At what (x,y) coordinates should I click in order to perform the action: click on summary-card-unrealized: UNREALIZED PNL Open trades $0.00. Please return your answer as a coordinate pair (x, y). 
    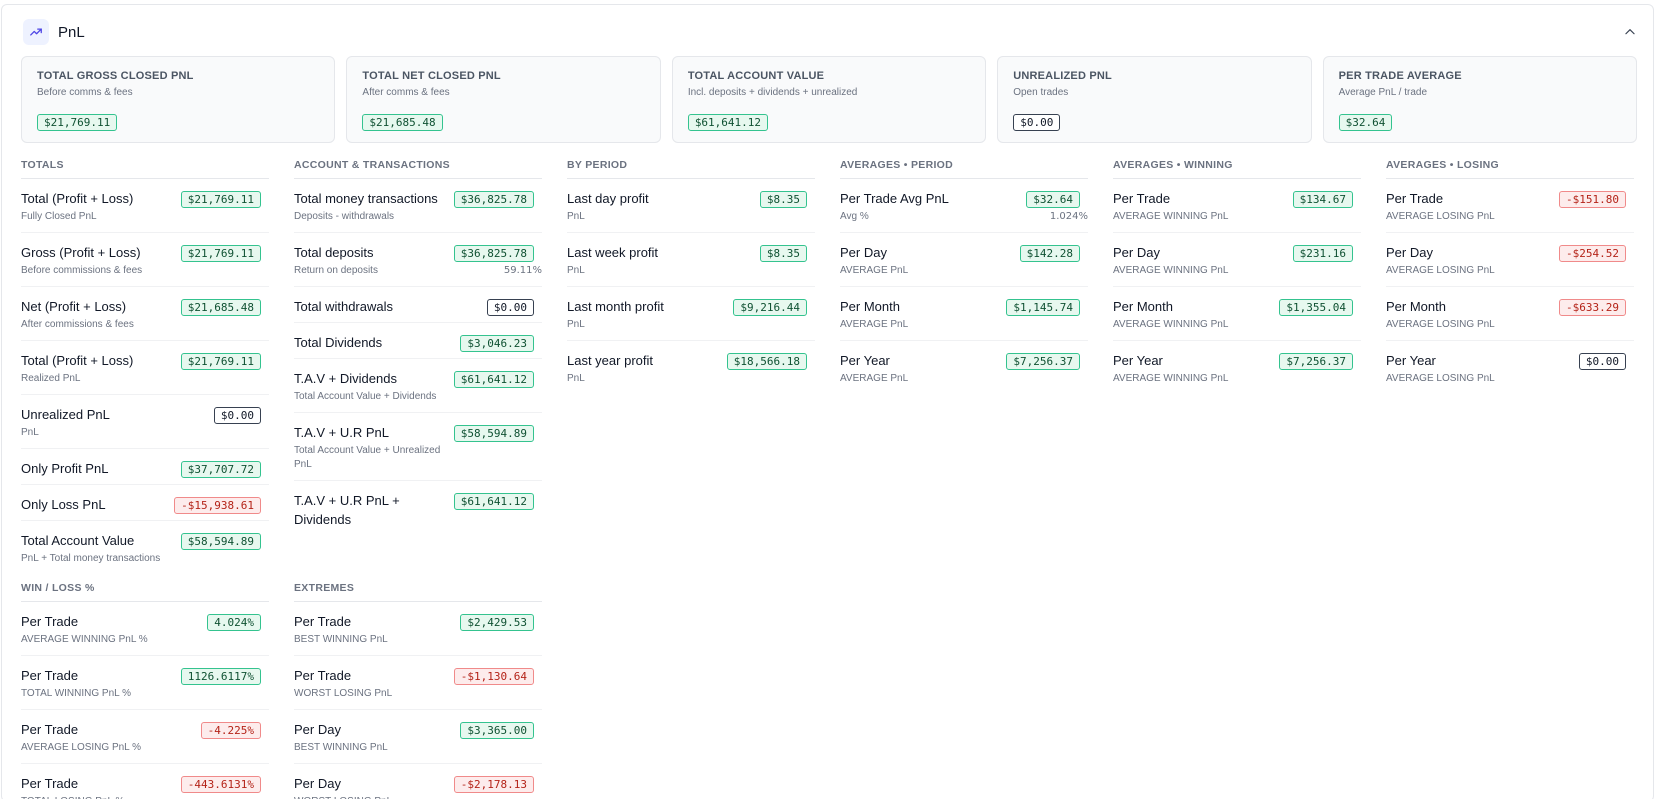
    Looking at the image, I should click on (1154, 99).